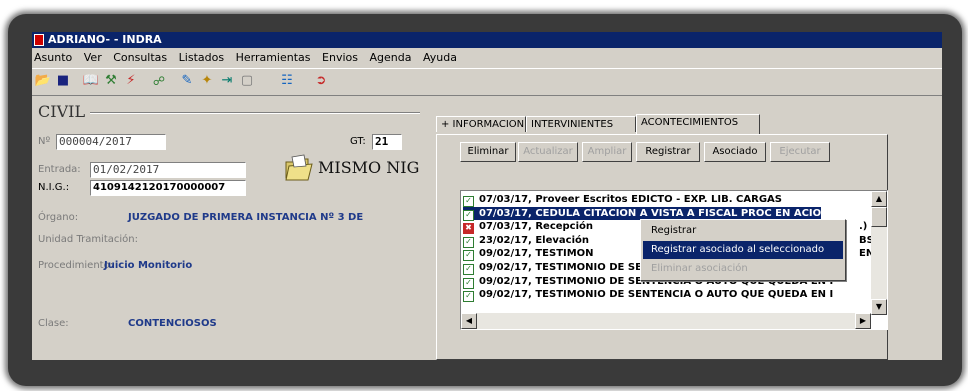 The height and width of the screenshot is (391, 968). What do you see at coordinates (879, 307) in the screenshot?
I see `scroll-down-icon: ▼` at bounding box center [879, 307].